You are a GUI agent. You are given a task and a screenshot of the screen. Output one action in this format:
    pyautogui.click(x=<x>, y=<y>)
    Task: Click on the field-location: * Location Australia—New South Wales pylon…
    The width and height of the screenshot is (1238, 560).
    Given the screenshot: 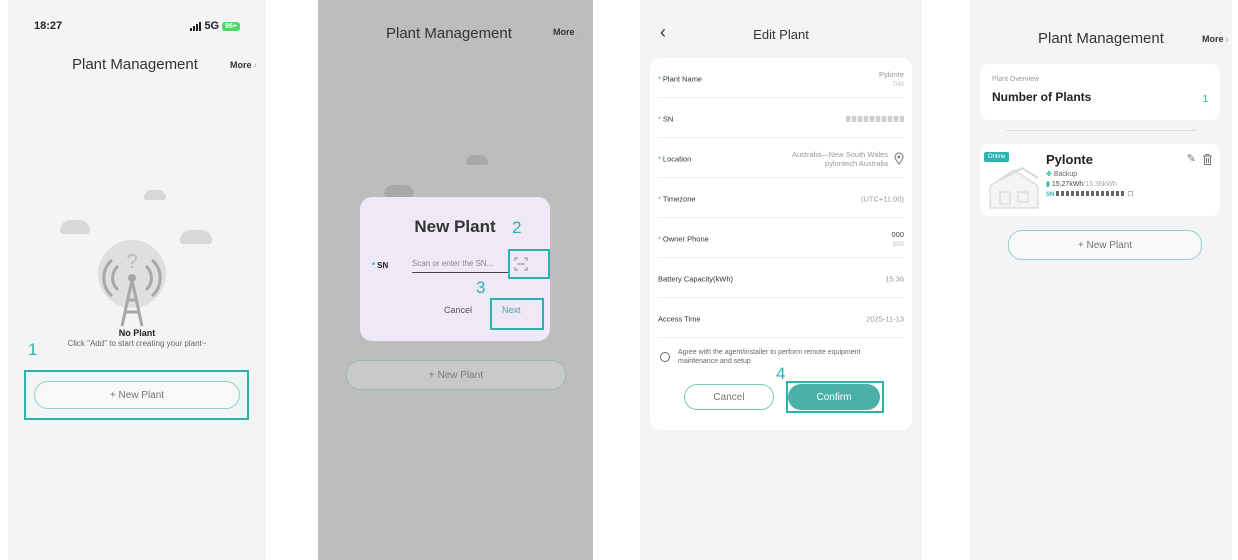 What is the action you would take?
    pyautogui.click(x=781, y=159)
    